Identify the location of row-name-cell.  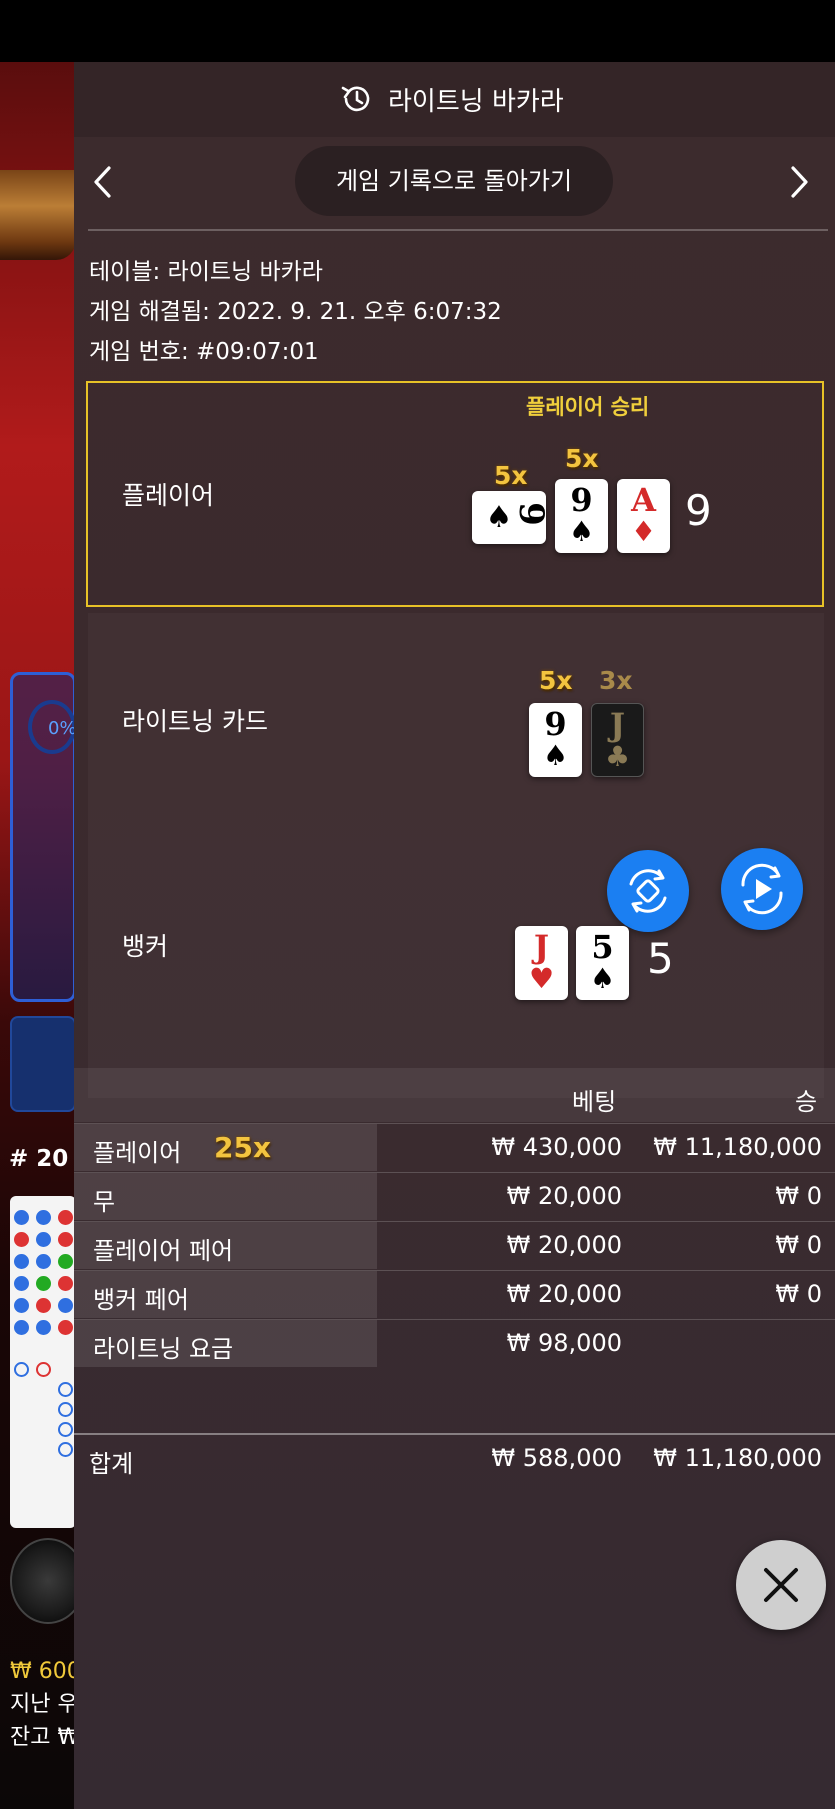
(225, 1196).